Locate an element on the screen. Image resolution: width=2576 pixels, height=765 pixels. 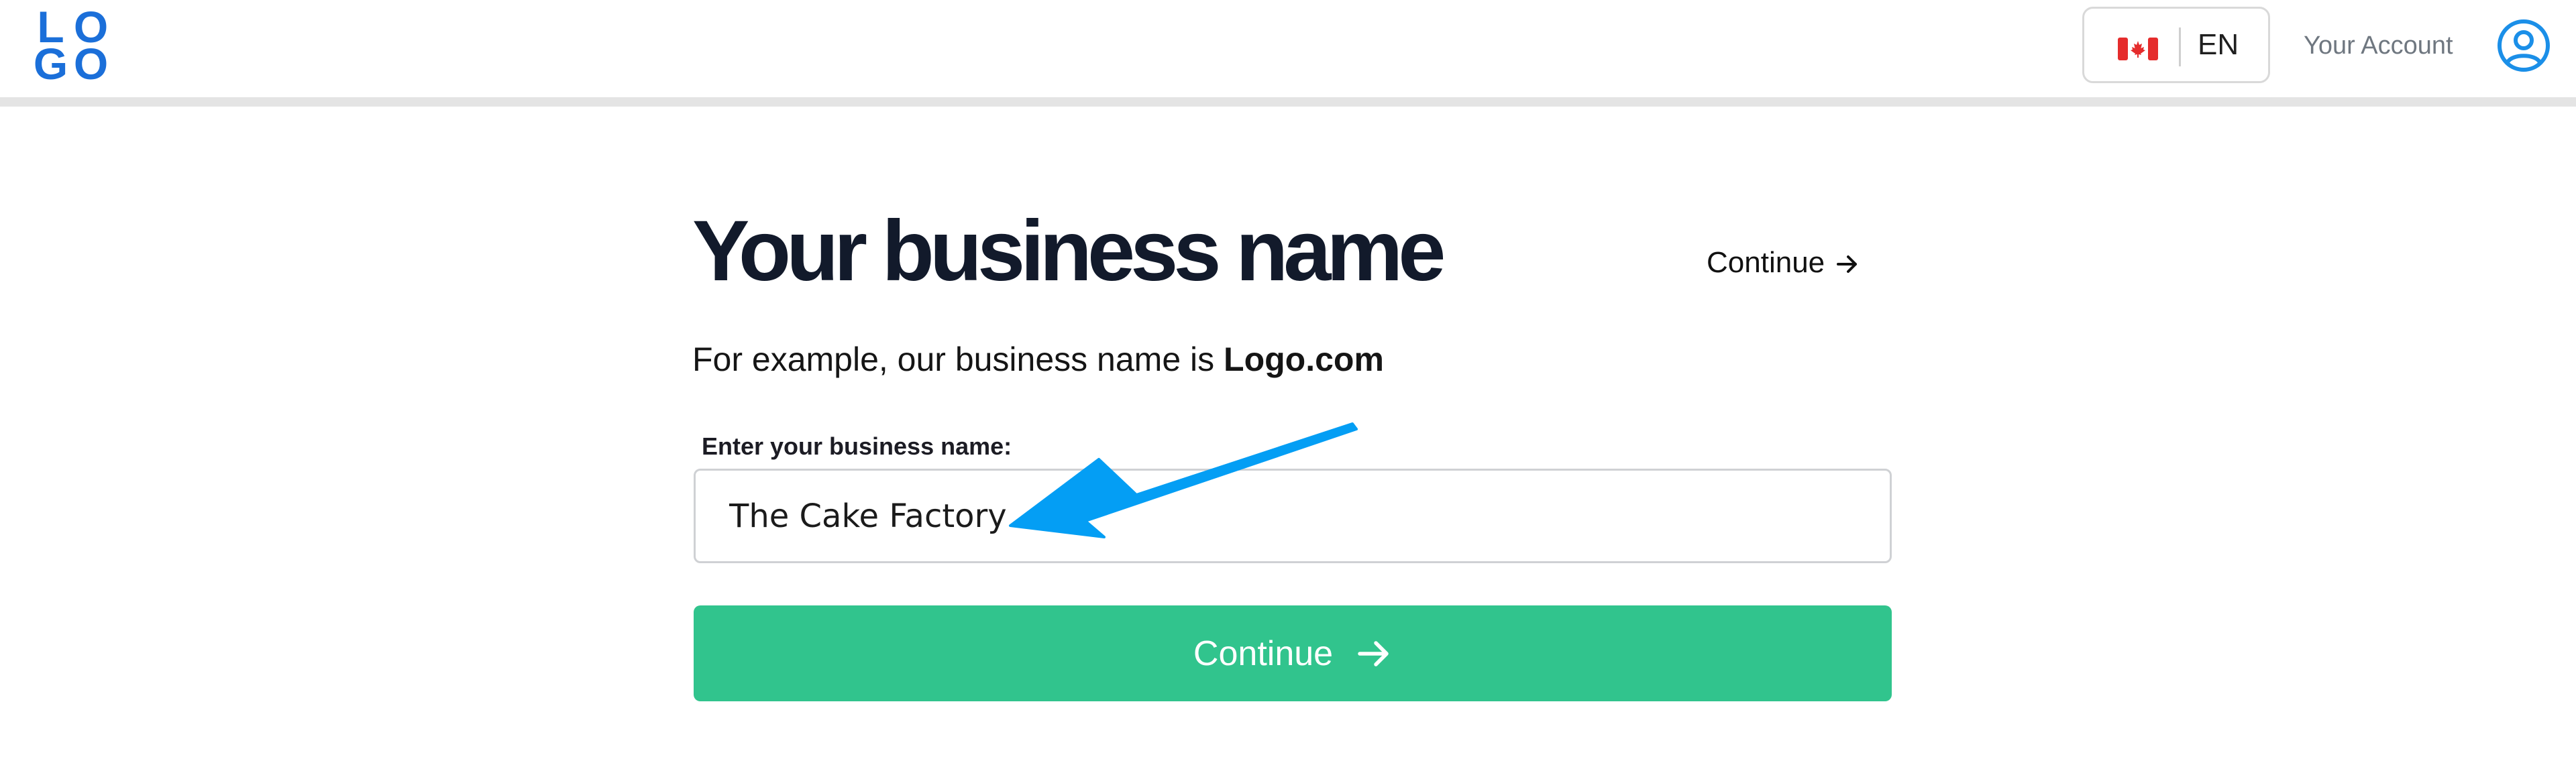
user-circle-icon is located at coordinates (2523, 46).